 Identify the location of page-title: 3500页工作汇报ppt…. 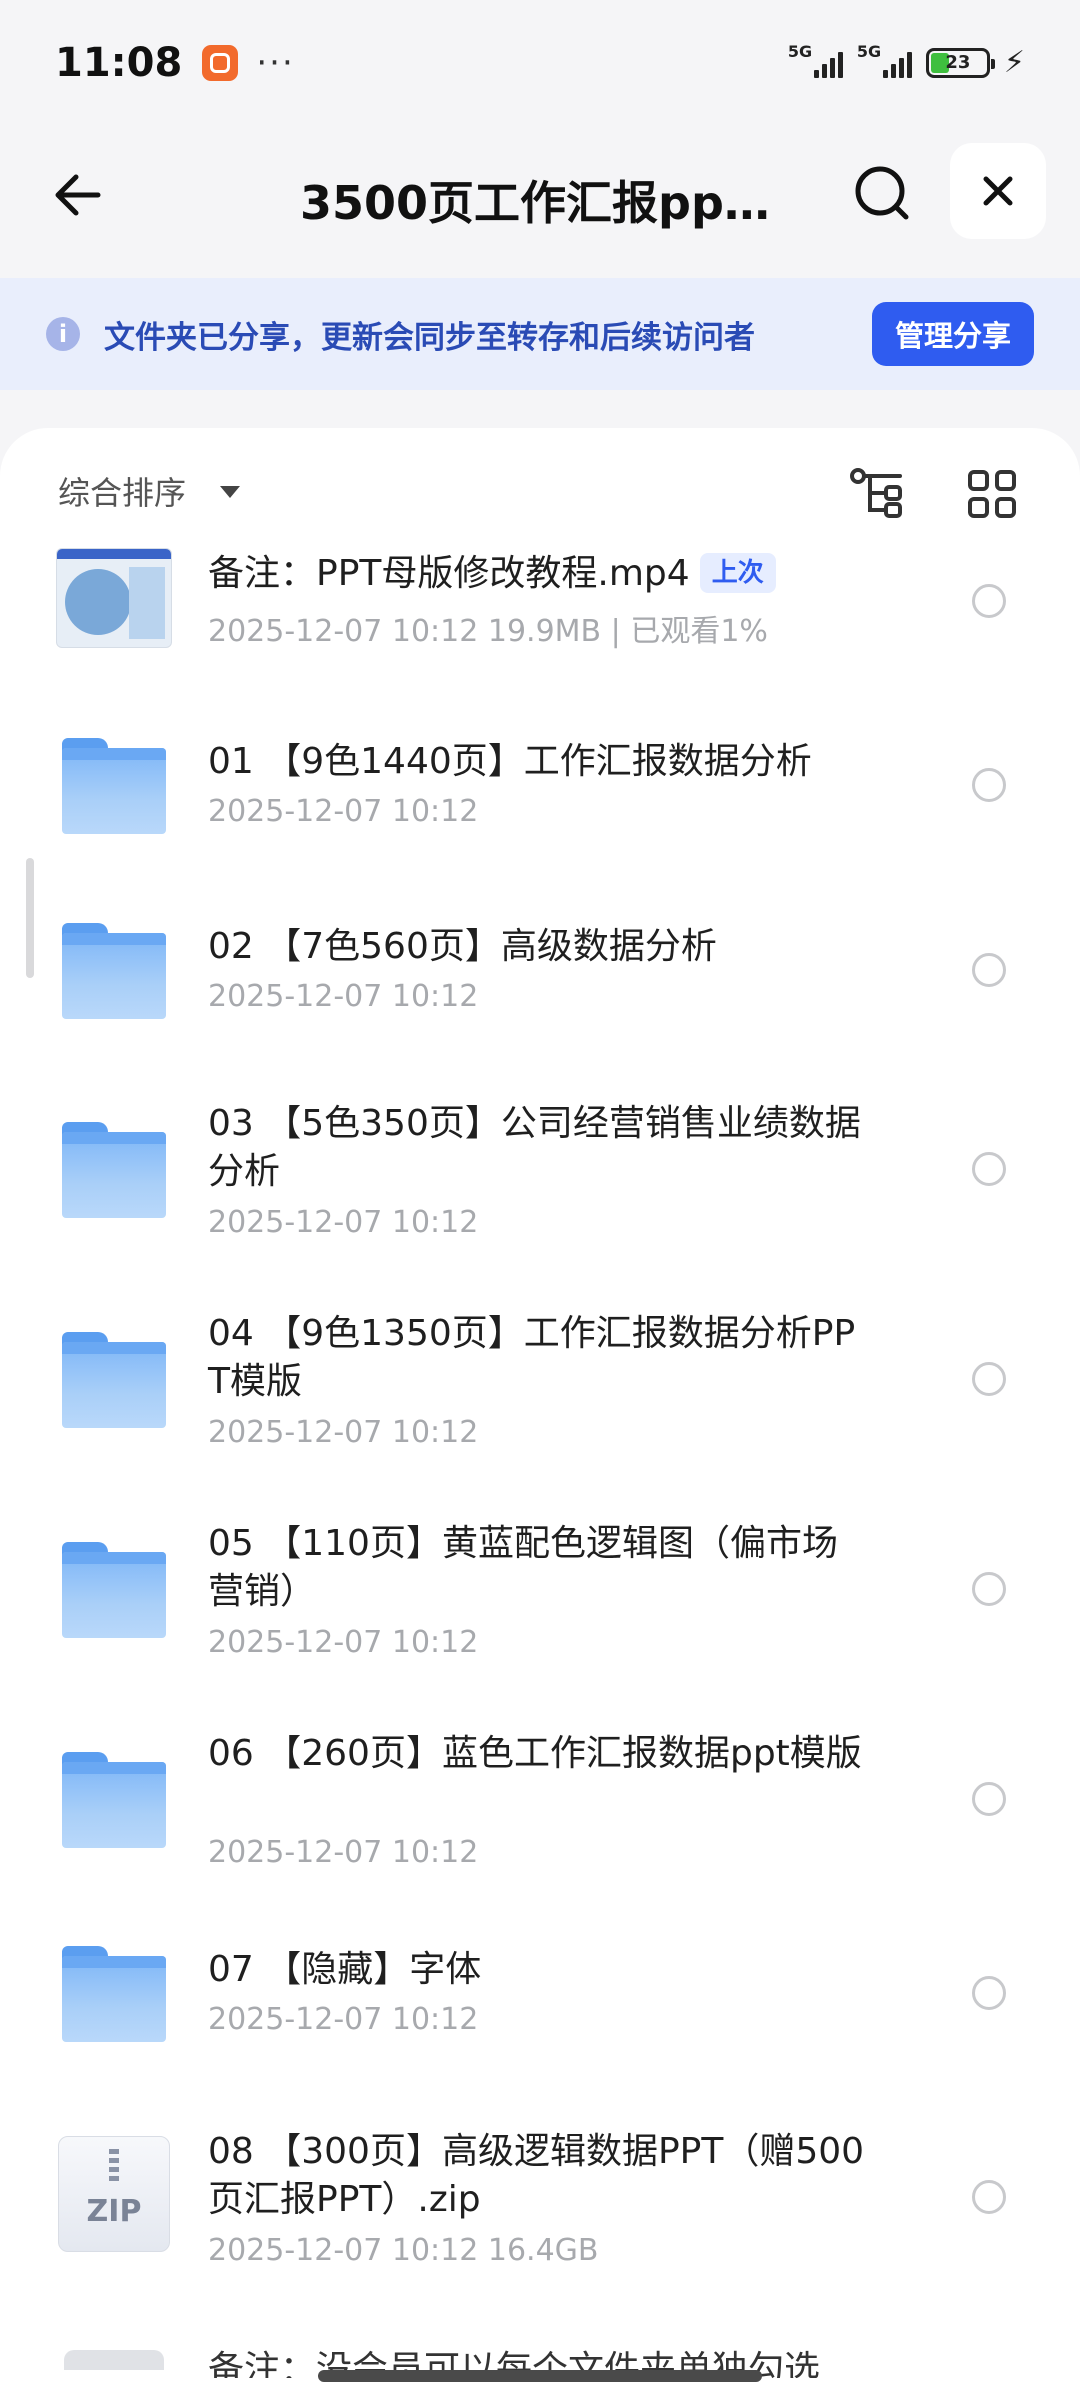
(535, 203).